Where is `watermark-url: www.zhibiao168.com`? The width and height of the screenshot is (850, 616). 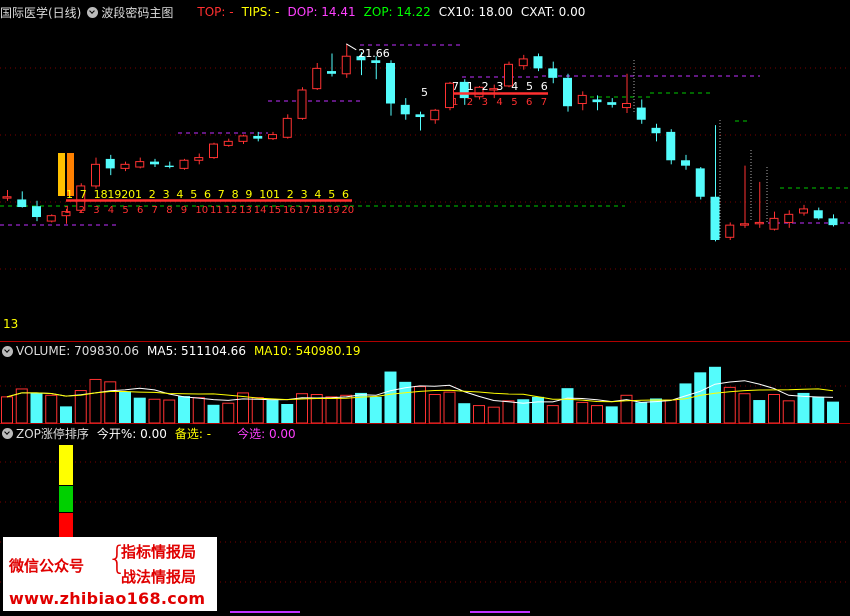 watermark-url: www.zhibiao168.com is located at coordinates (107, 598).